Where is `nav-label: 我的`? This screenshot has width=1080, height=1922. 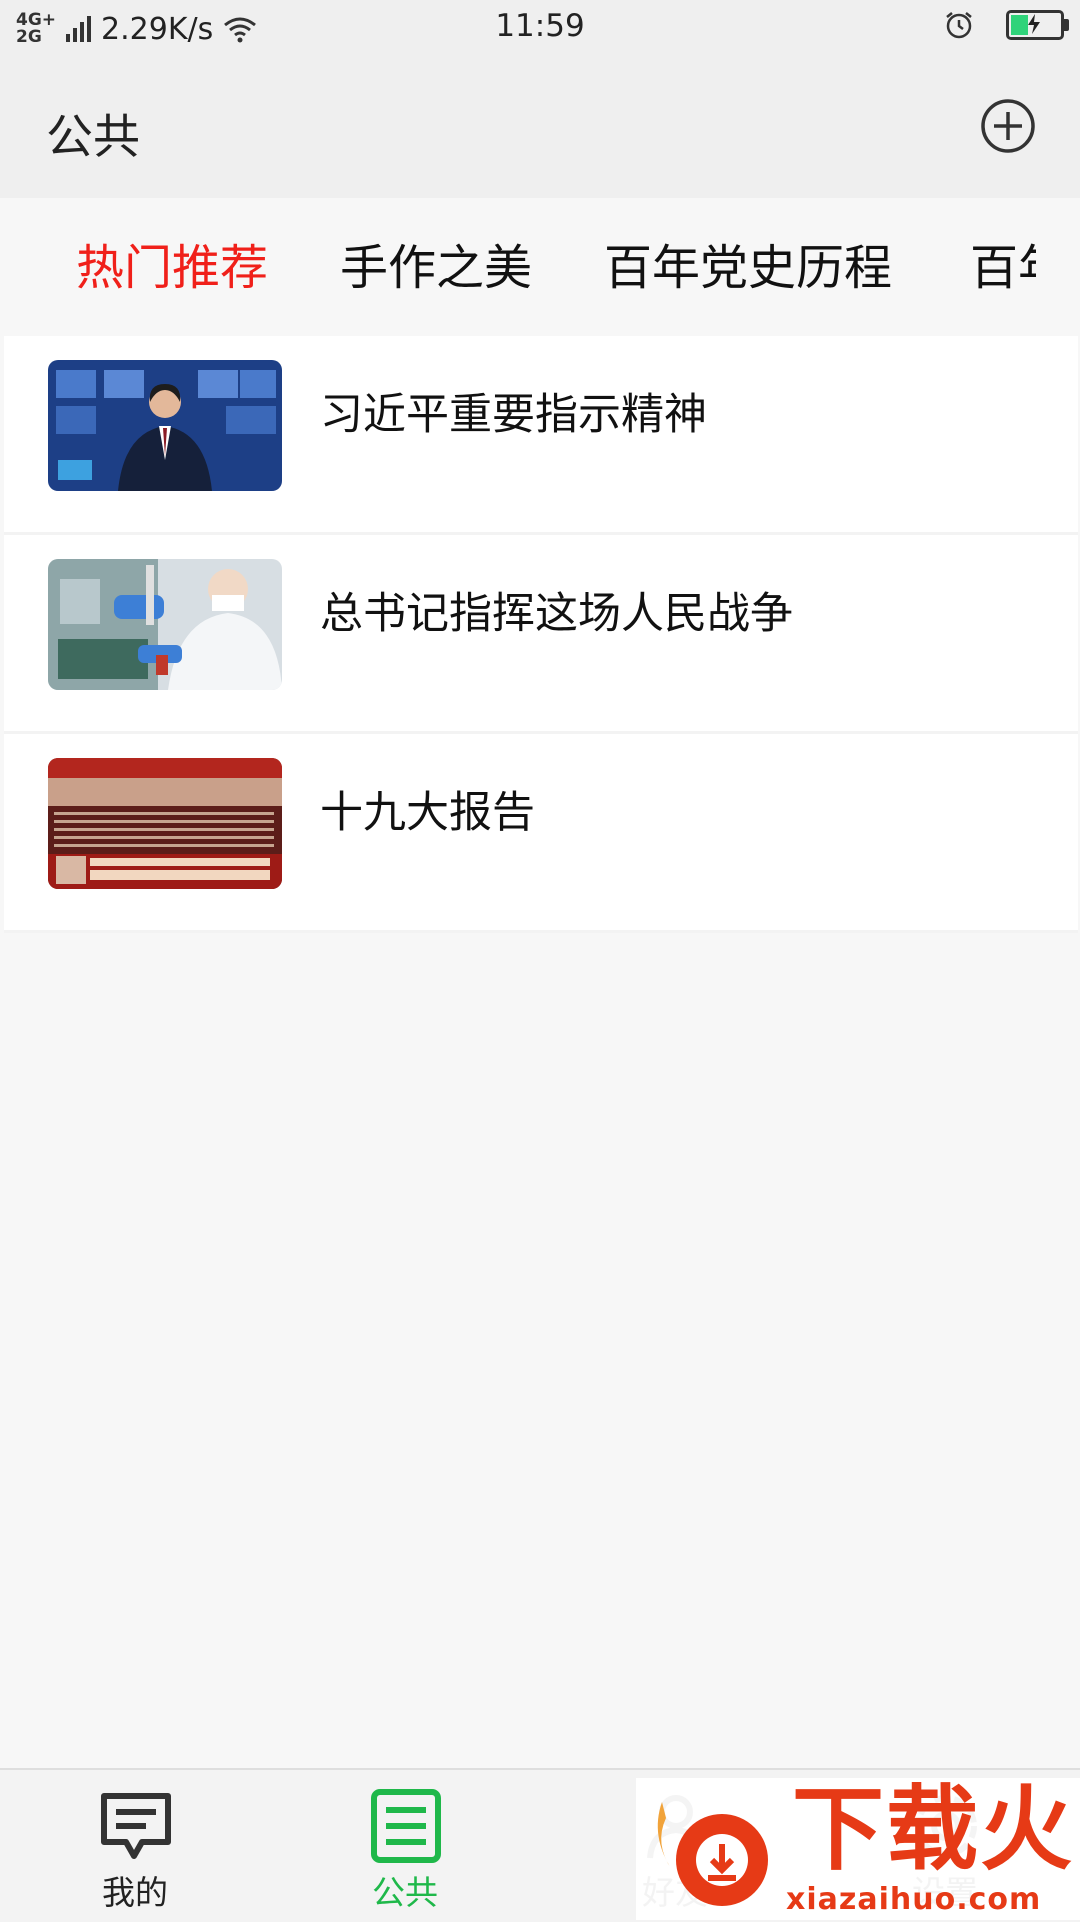 nav-label: 我的 is located at coordinates (135, 1892).